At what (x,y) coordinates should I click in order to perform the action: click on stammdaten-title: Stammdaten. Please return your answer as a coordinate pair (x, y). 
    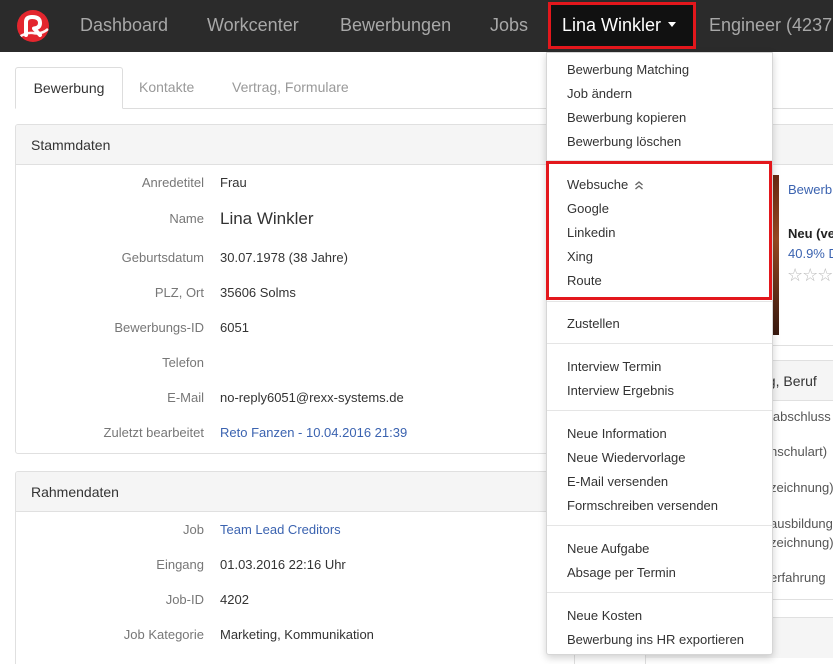
    Looking at the image, I should click on (295, 145).